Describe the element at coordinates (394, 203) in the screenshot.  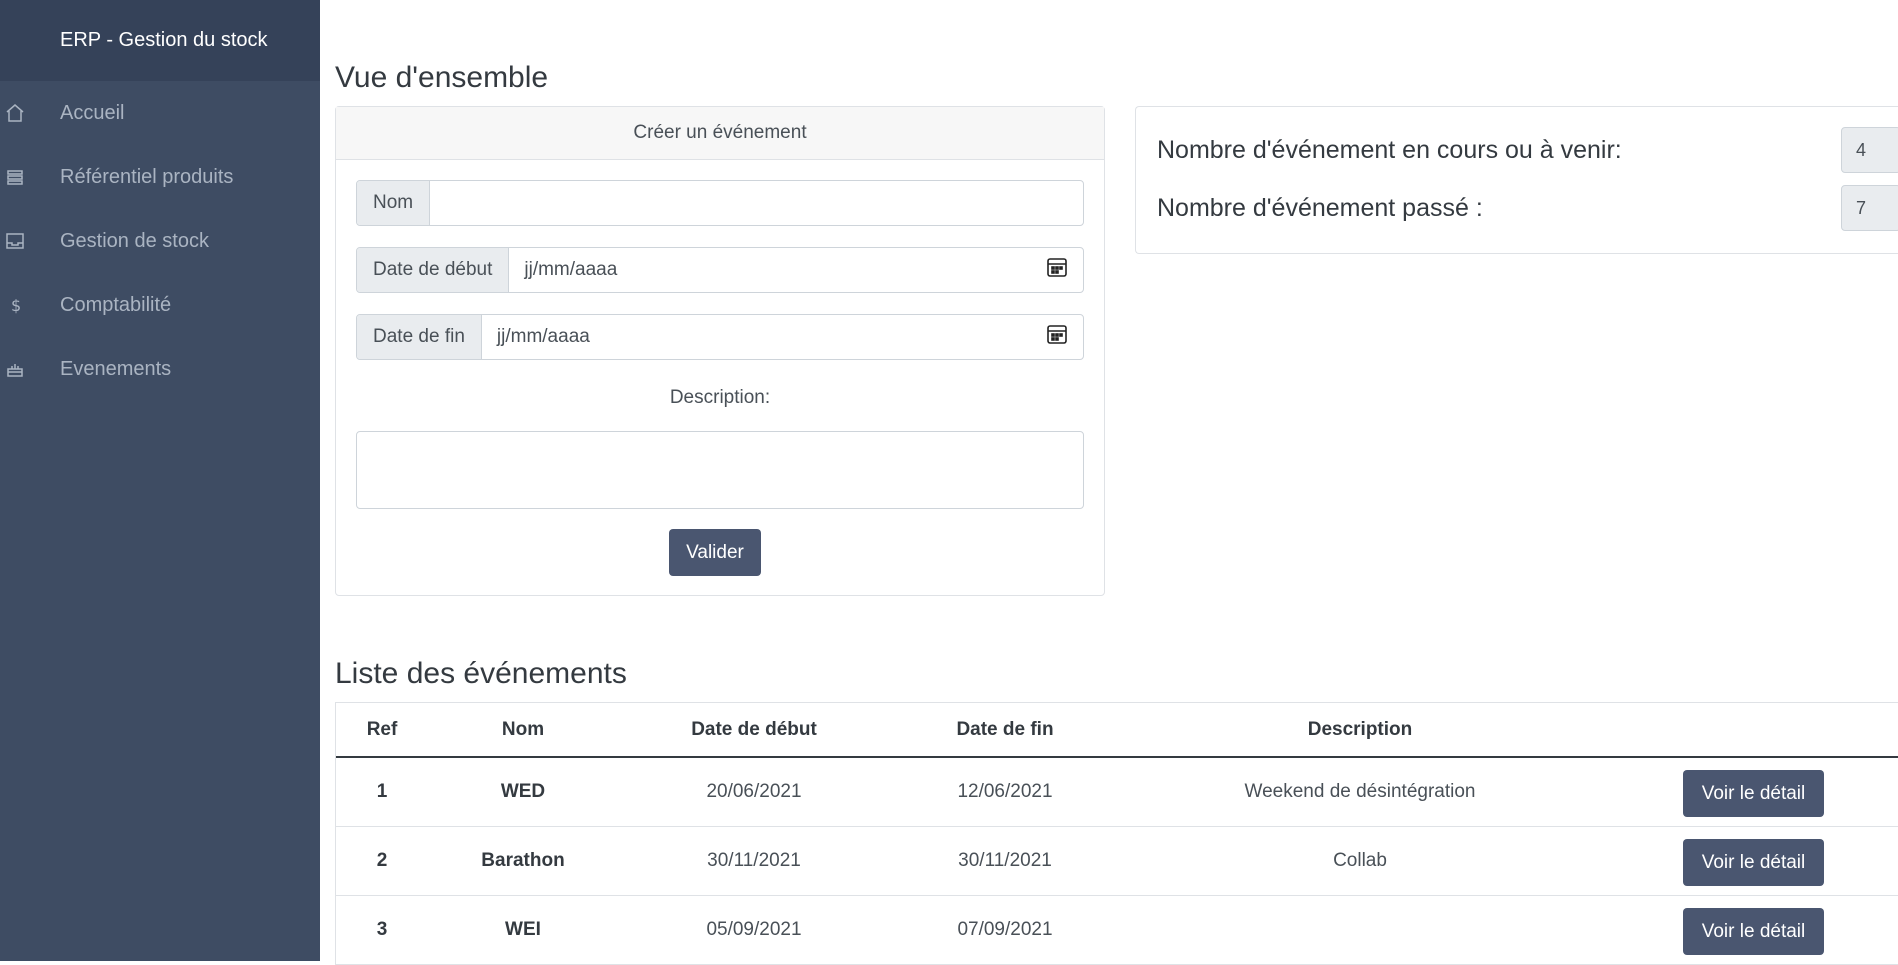
I see `nom-label: Nom` at that location.